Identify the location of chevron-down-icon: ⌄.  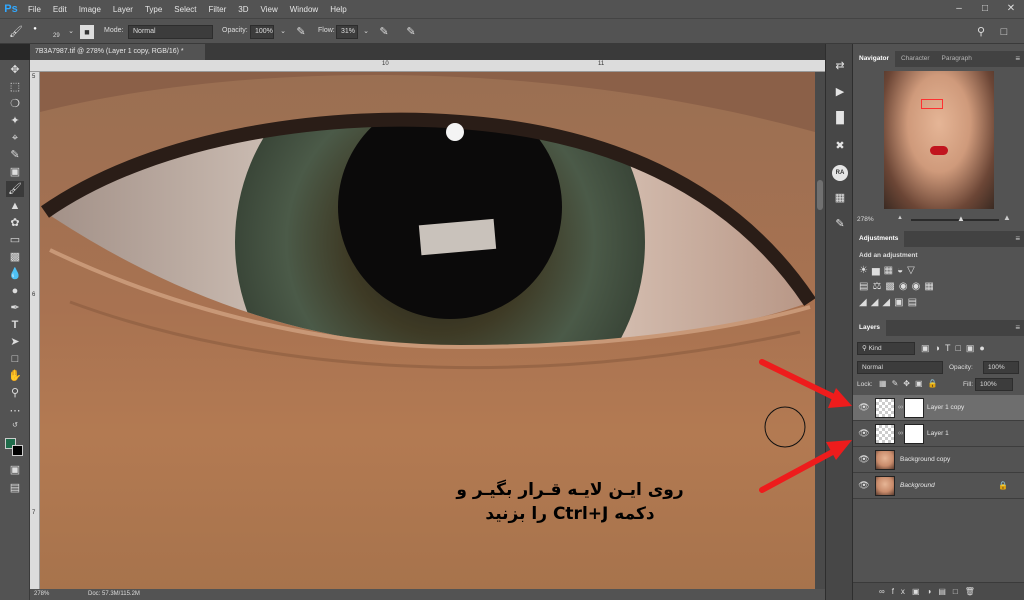
(71, 32).